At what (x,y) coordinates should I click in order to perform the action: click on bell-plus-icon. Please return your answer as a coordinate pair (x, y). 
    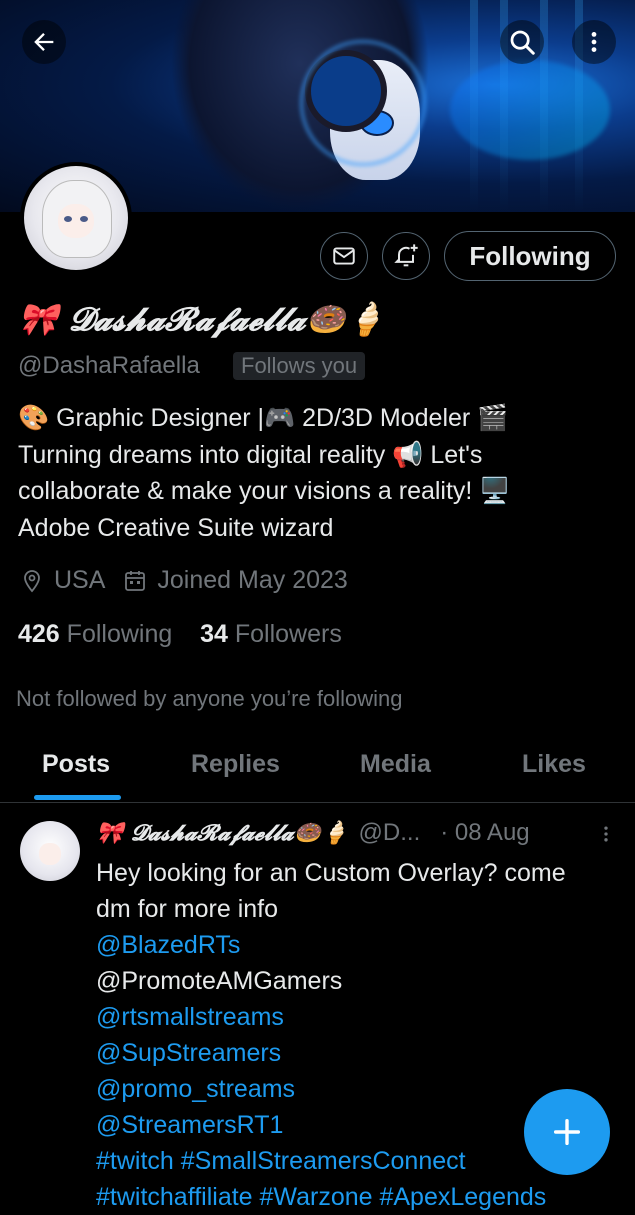
    Looking at the image, I should click on (406, 255).